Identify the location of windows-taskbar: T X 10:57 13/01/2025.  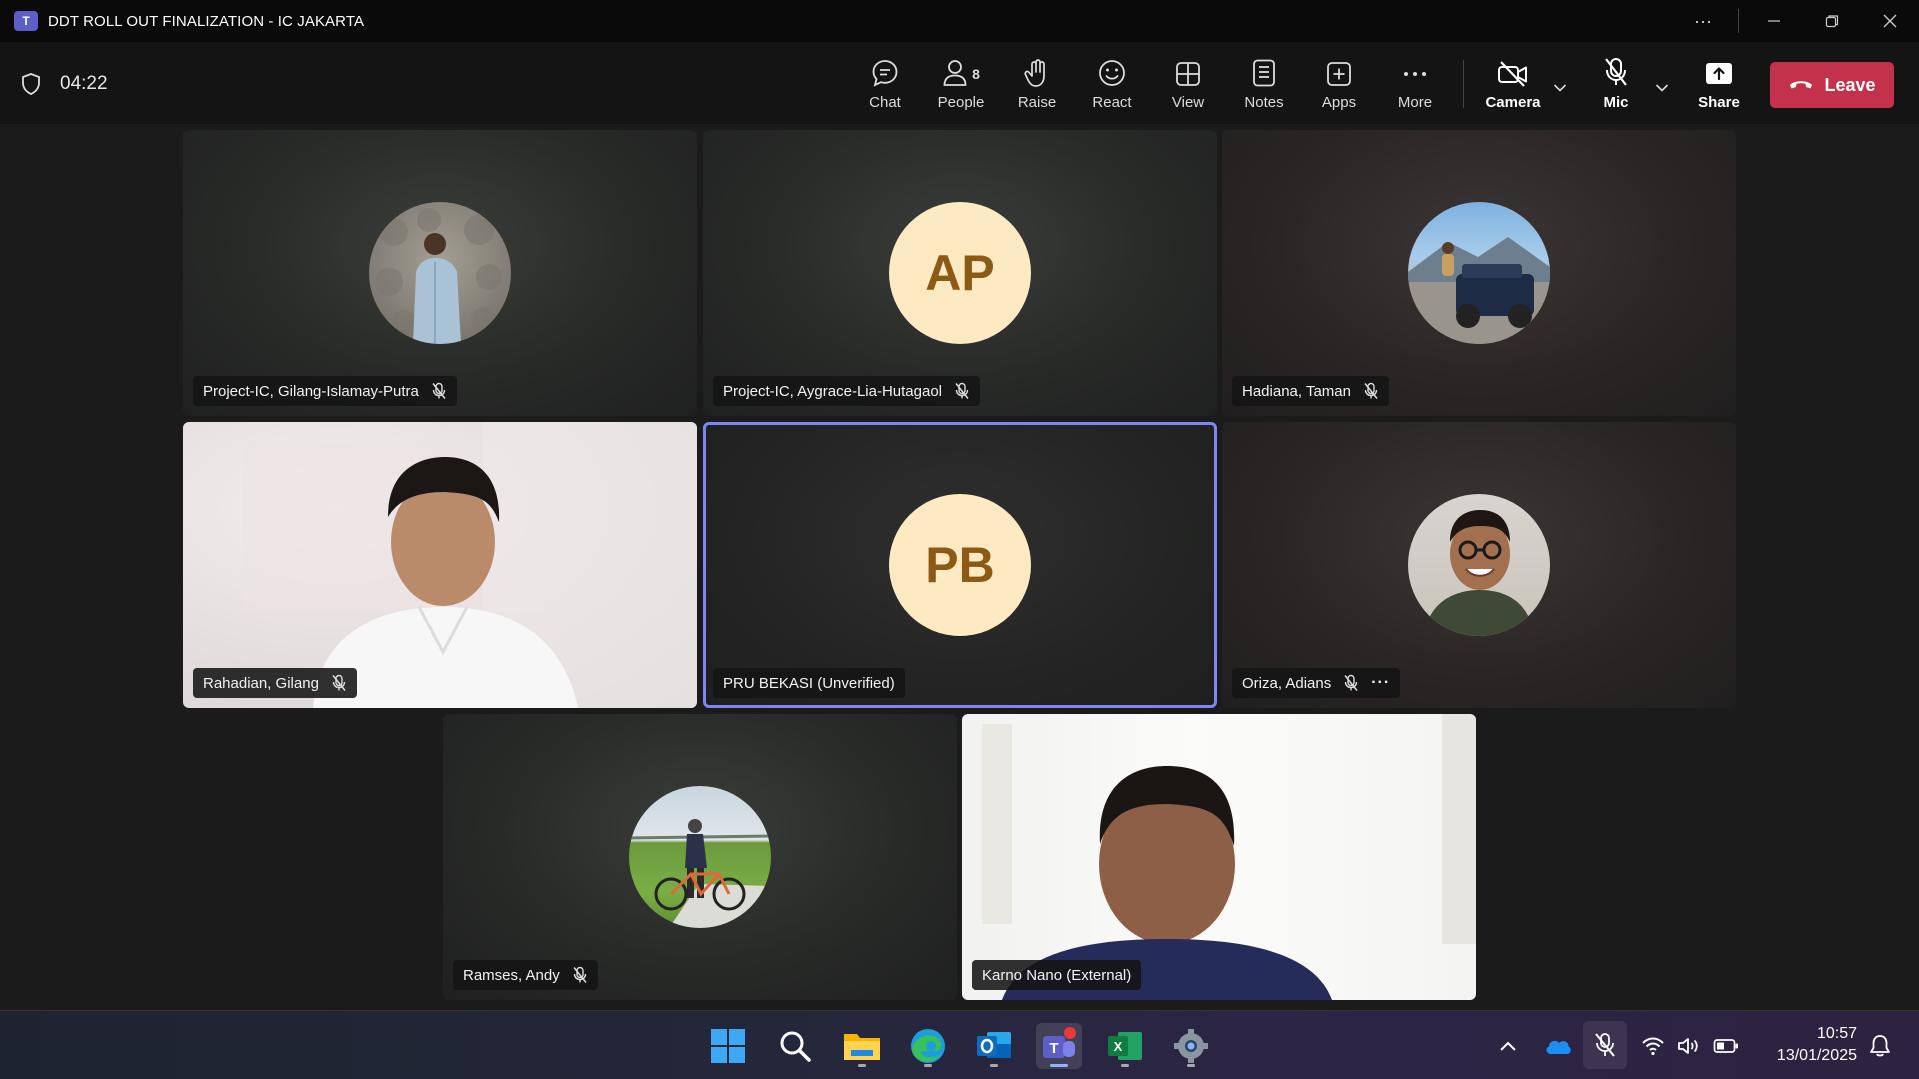
(959, 1044).